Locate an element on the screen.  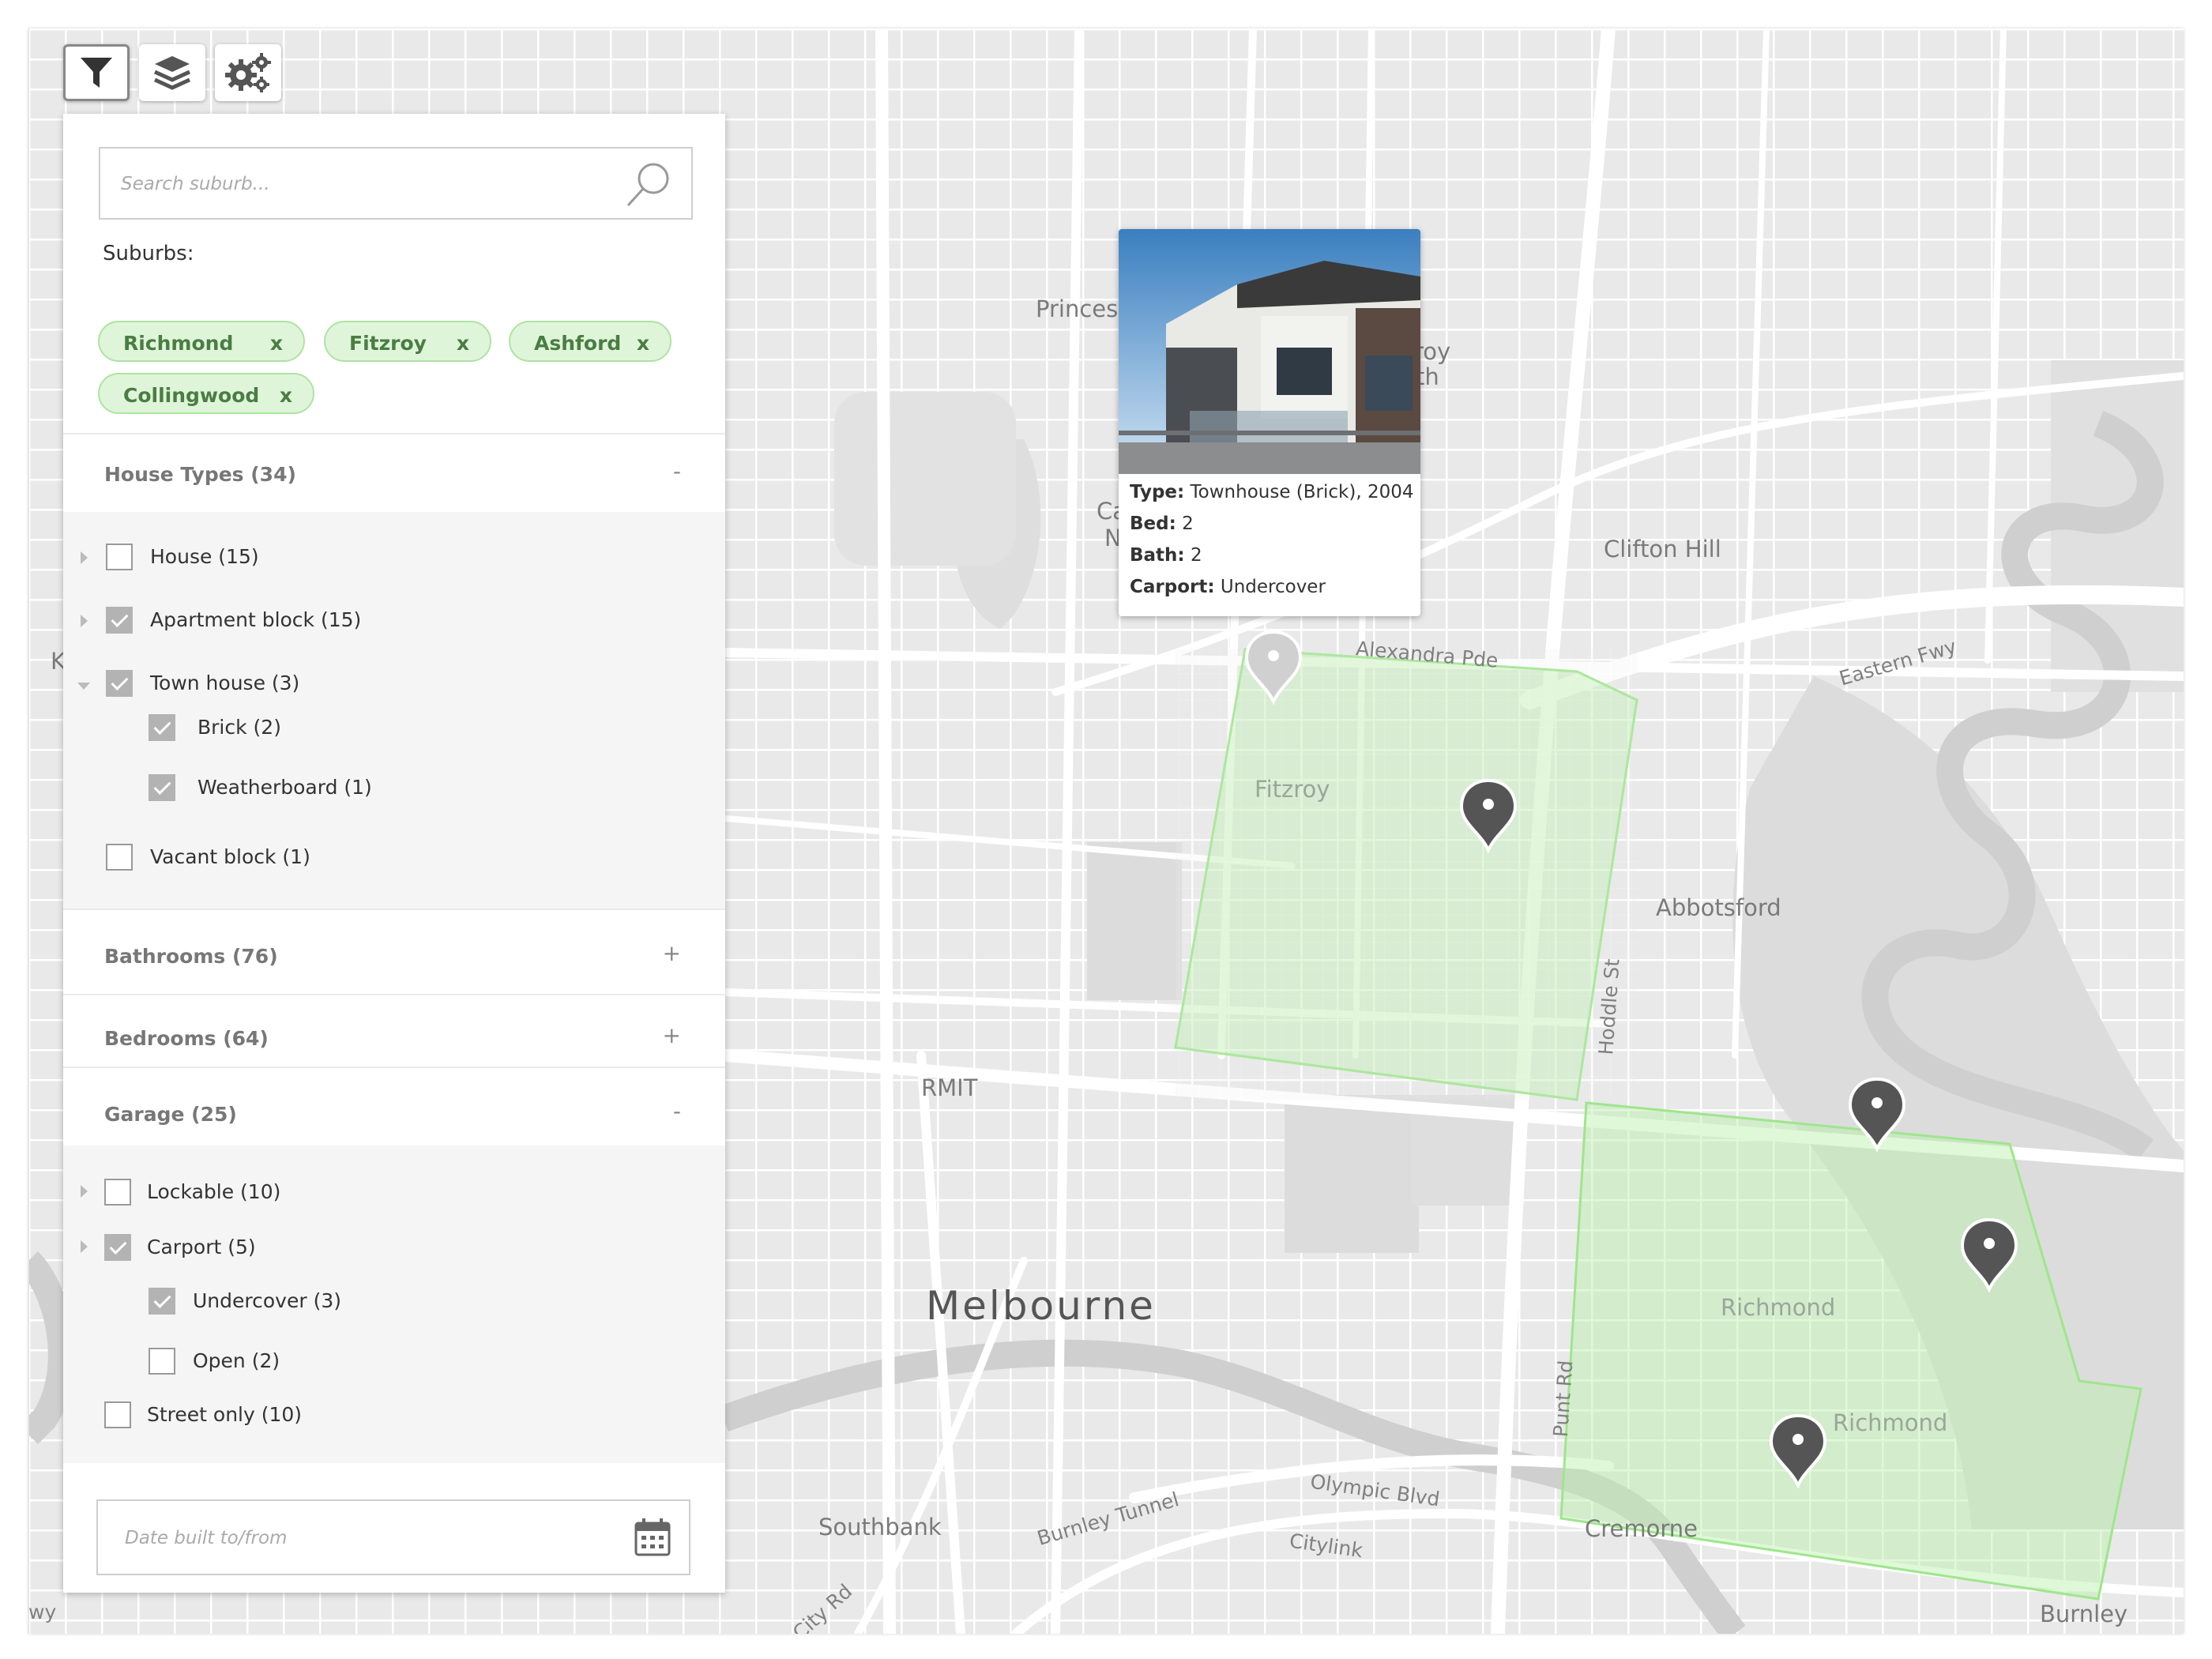
zone-label-fitzroy: Fitzroy is located at coordinates (1293, 789).